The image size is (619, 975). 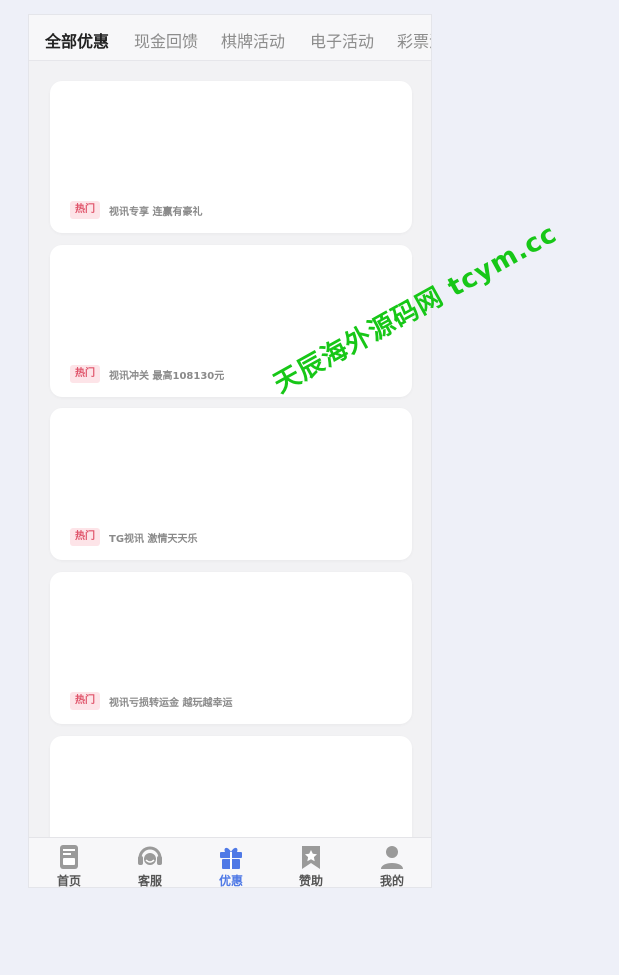 What do you see at coordinates (392, 857) in the screenshot?
I see `user-icon` at bounding box center [392, 857].